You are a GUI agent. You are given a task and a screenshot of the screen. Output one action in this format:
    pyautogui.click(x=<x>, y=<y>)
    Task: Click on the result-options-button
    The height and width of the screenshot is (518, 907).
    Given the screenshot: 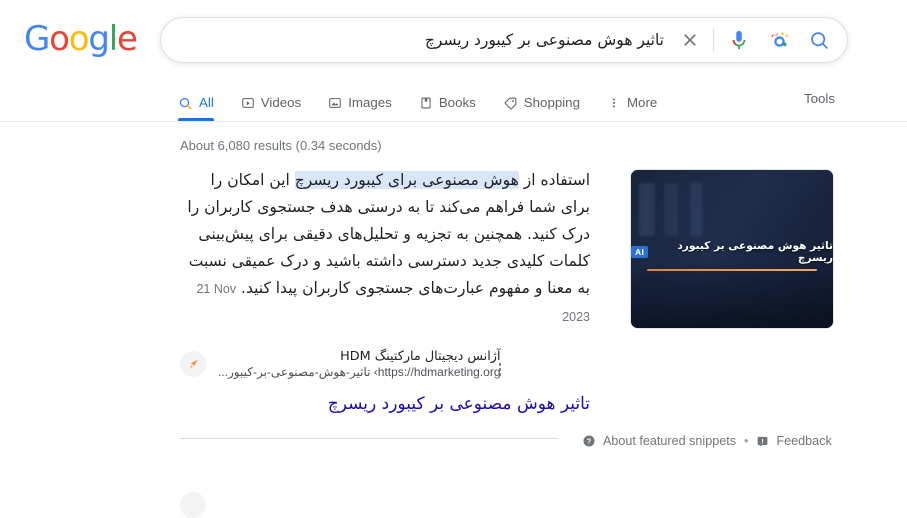 What is the action you would take?
    pyautogui.click(x=500, y=369)
    